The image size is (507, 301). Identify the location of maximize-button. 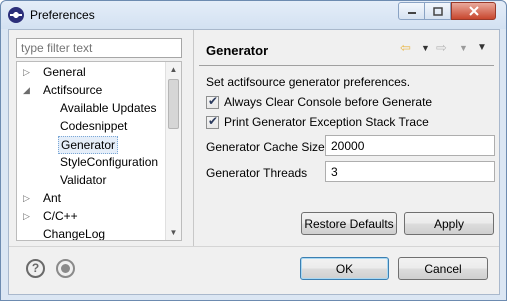
(438, 11).